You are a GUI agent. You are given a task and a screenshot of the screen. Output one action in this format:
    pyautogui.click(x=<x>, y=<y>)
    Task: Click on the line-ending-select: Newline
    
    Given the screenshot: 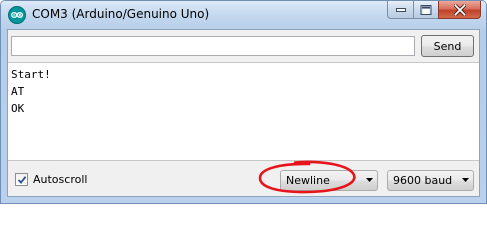 What is the action you would take?
    pyautogui.click(x=329, y=180)
    